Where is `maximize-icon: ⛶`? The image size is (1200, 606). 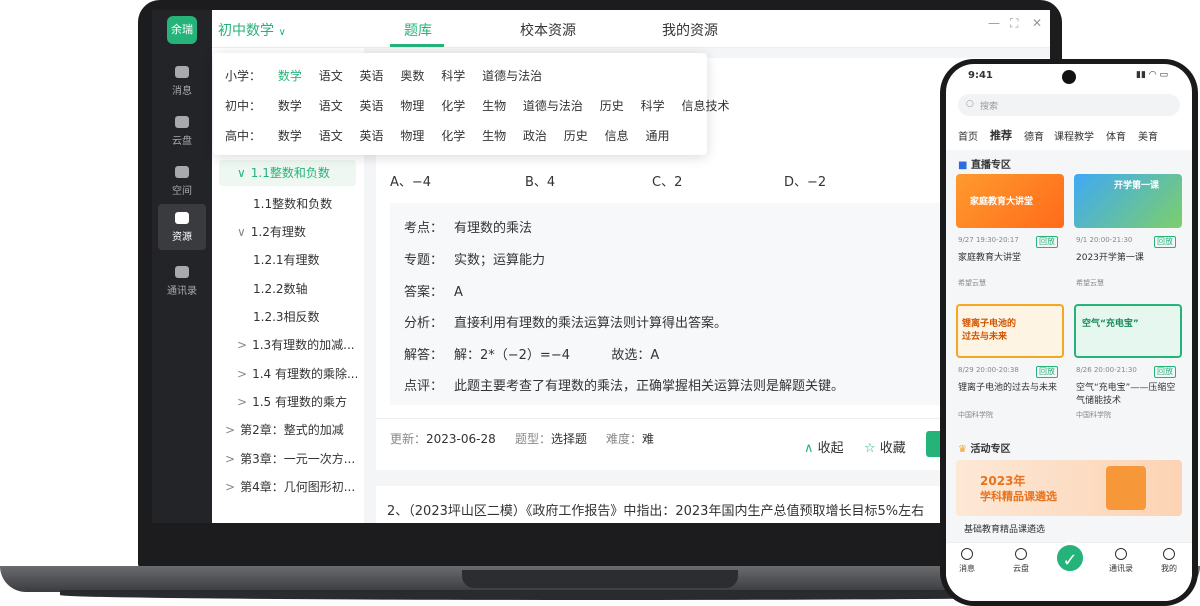 maximize-icon: ⛶ is located at coordinates (1014, 23).